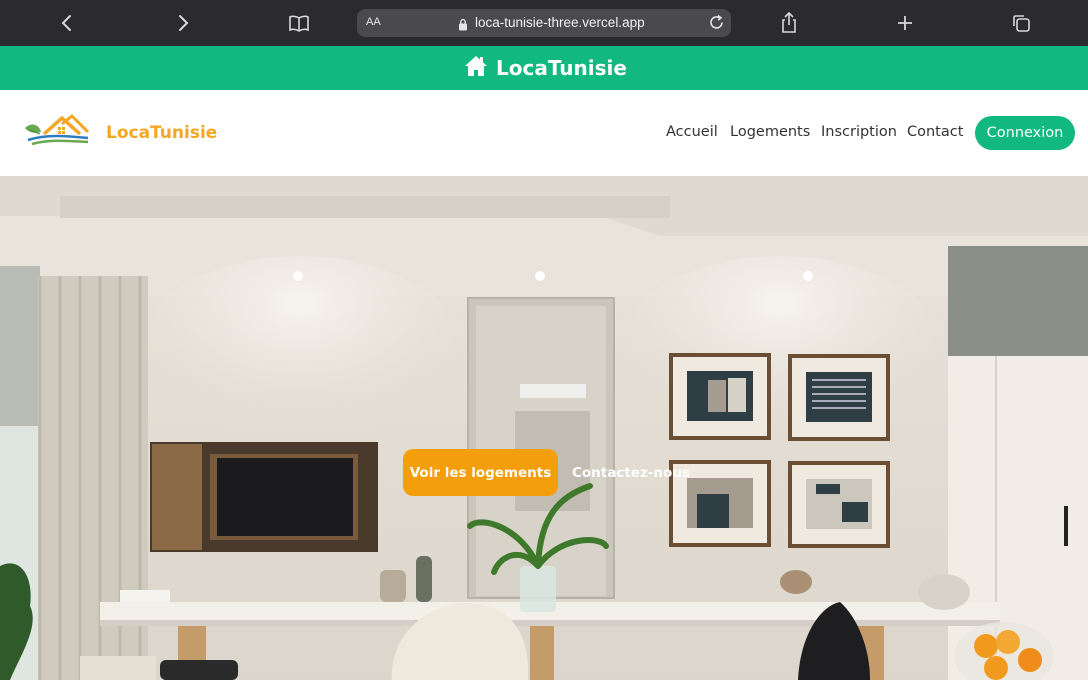  Describe the element at coordinates (373, 22) in the screenshot. I see `reader-mode-button: AA` at that location.